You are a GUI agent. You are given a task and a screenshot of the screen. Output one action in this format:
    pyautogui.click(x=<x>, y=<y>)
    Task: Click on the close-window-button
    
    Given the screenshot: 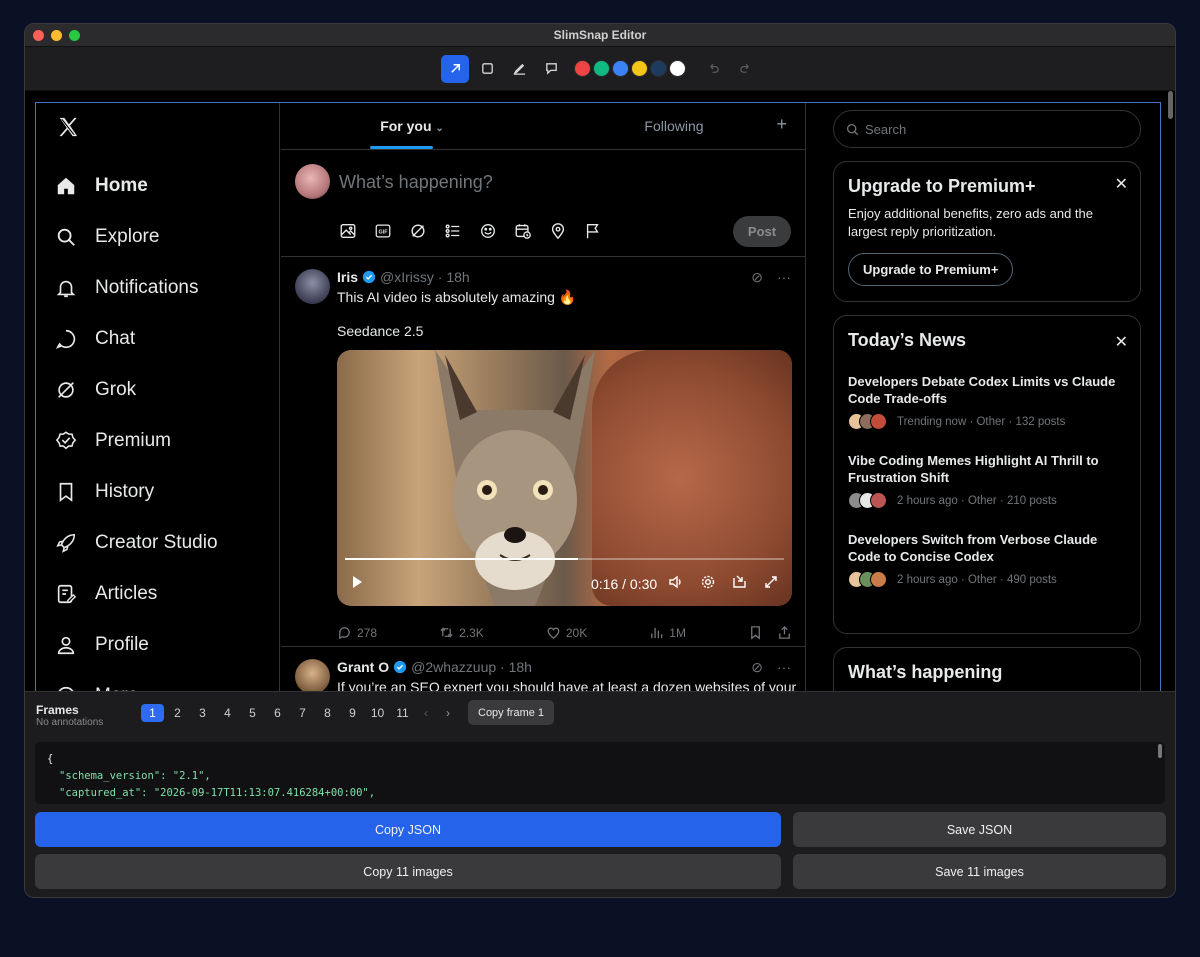 What is the action you would take?
    pyautogui.click(x=38, y=35)
    